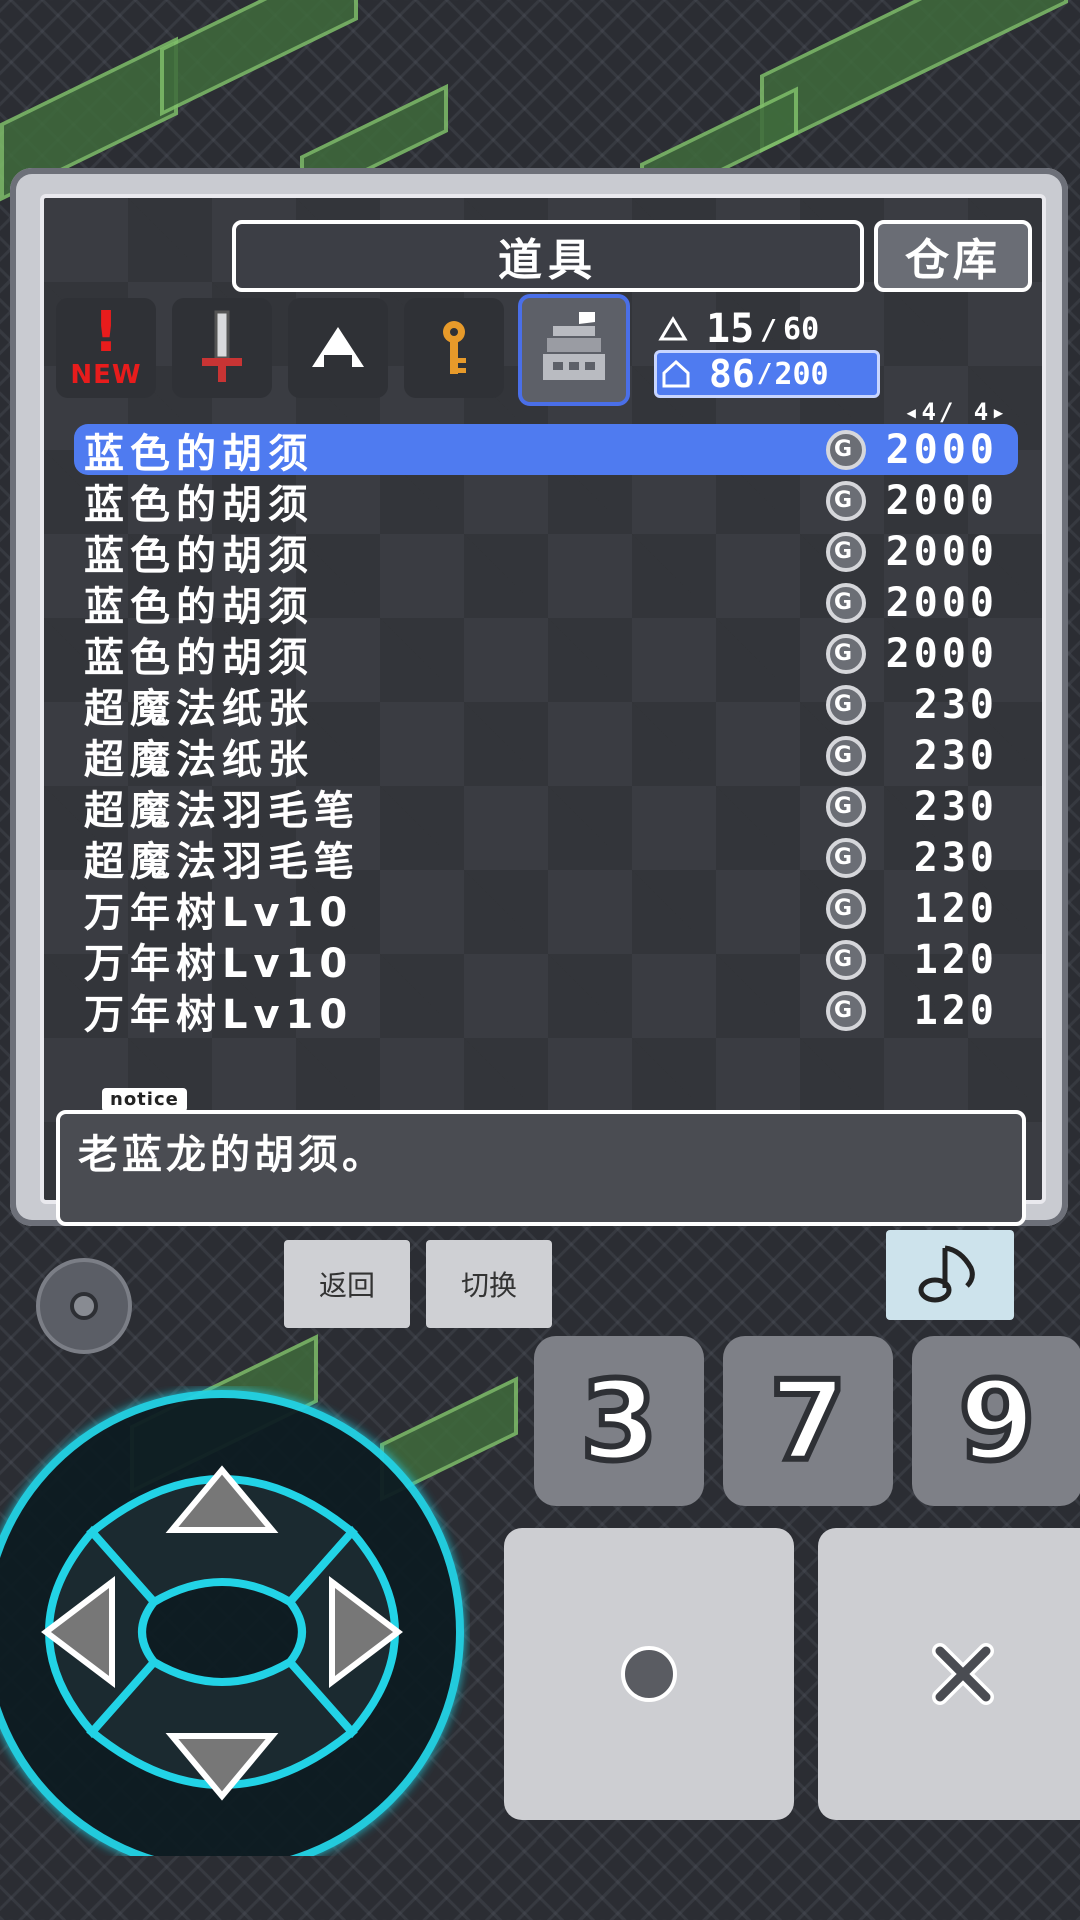 The width and height of the screenshot is (1080, 1920). I want to click on cancel-button, so click(949, 1674).